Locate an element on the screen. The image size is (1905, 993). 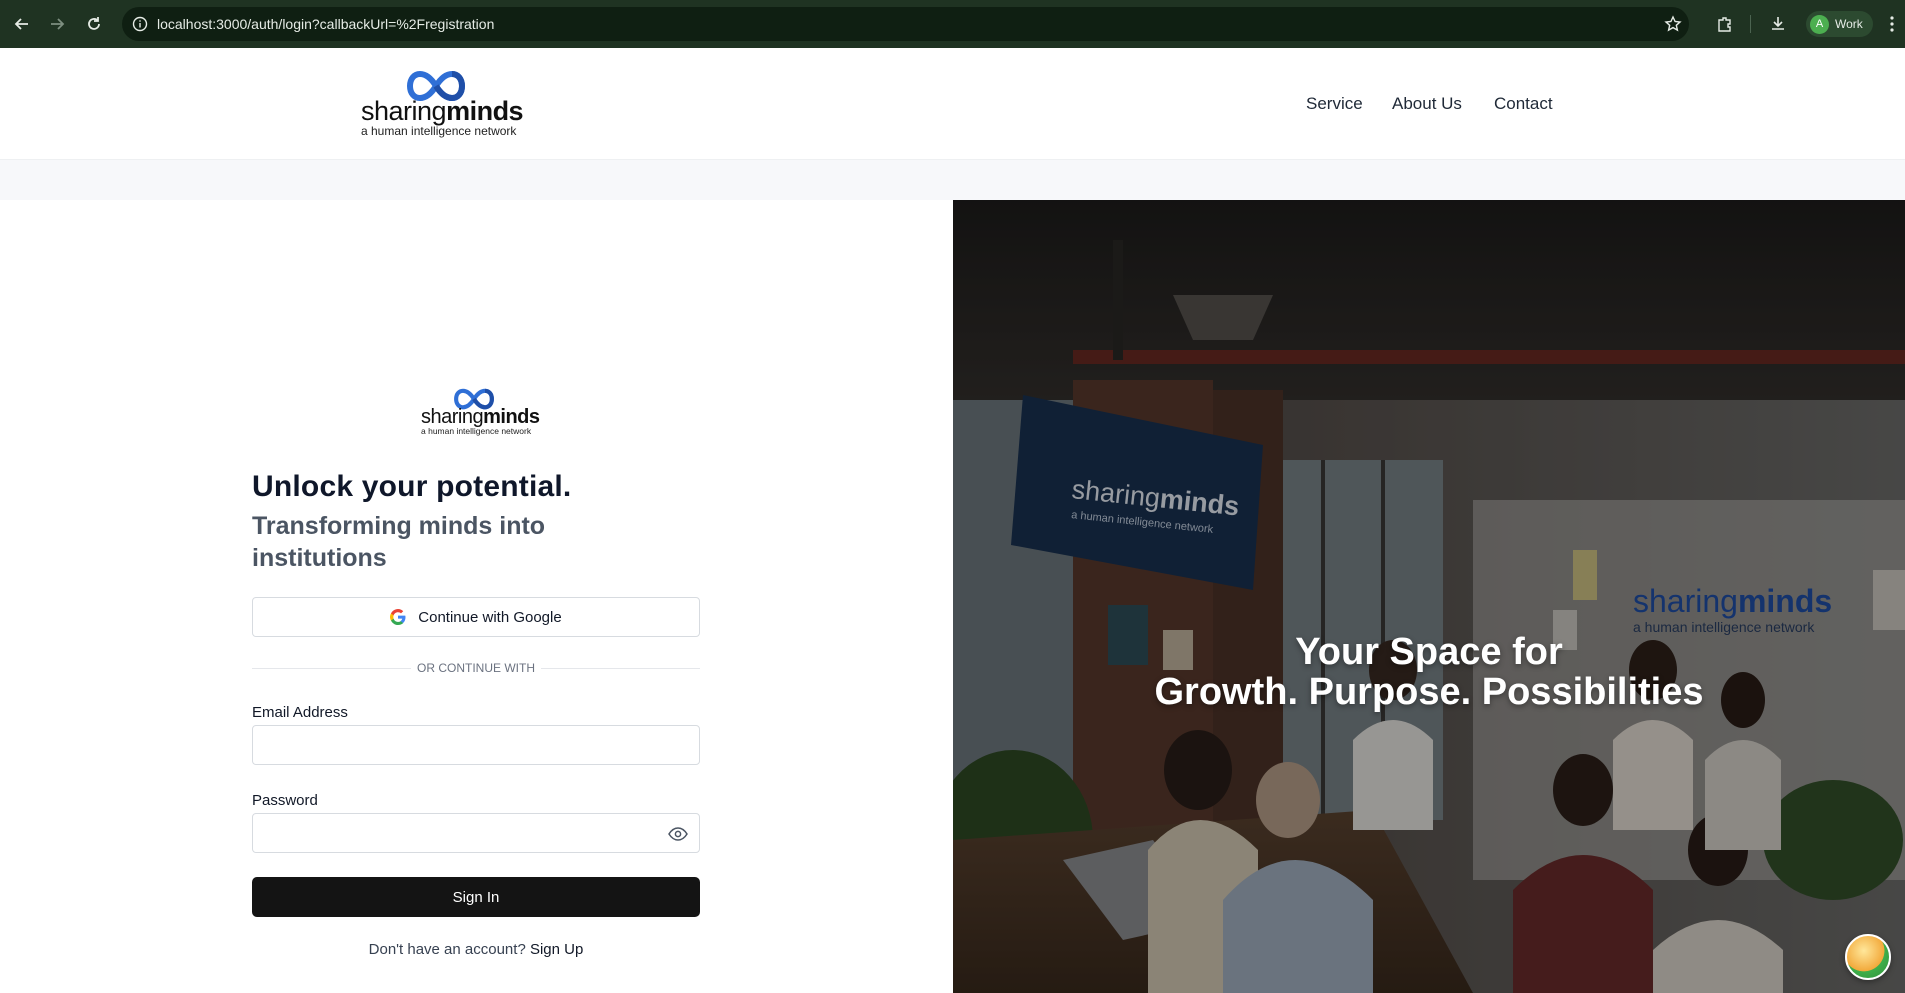
assistant-avatar-icon is located at coordinates (1868, 957).